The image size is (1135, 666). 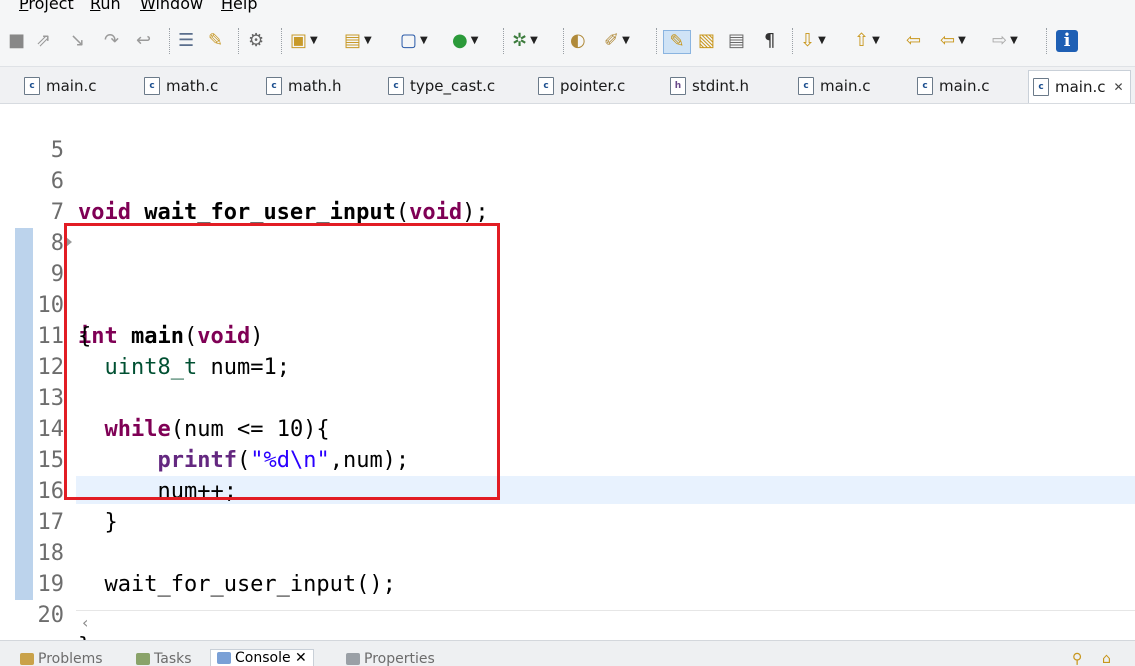 I want to click on bottom-panel-tabs: Problems Tasks Console ✕ Properties ⚲ ⌂, so click(x=567, y=653).